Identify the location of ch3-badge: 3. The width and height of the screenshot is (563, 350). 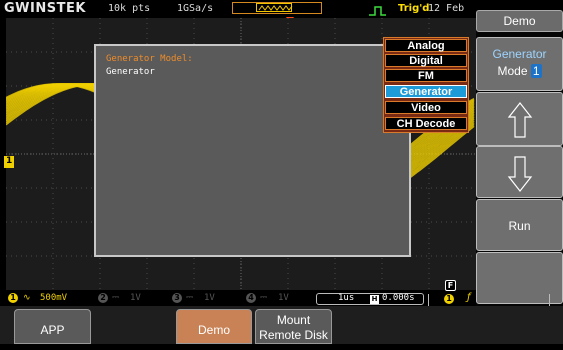
(177, 298).